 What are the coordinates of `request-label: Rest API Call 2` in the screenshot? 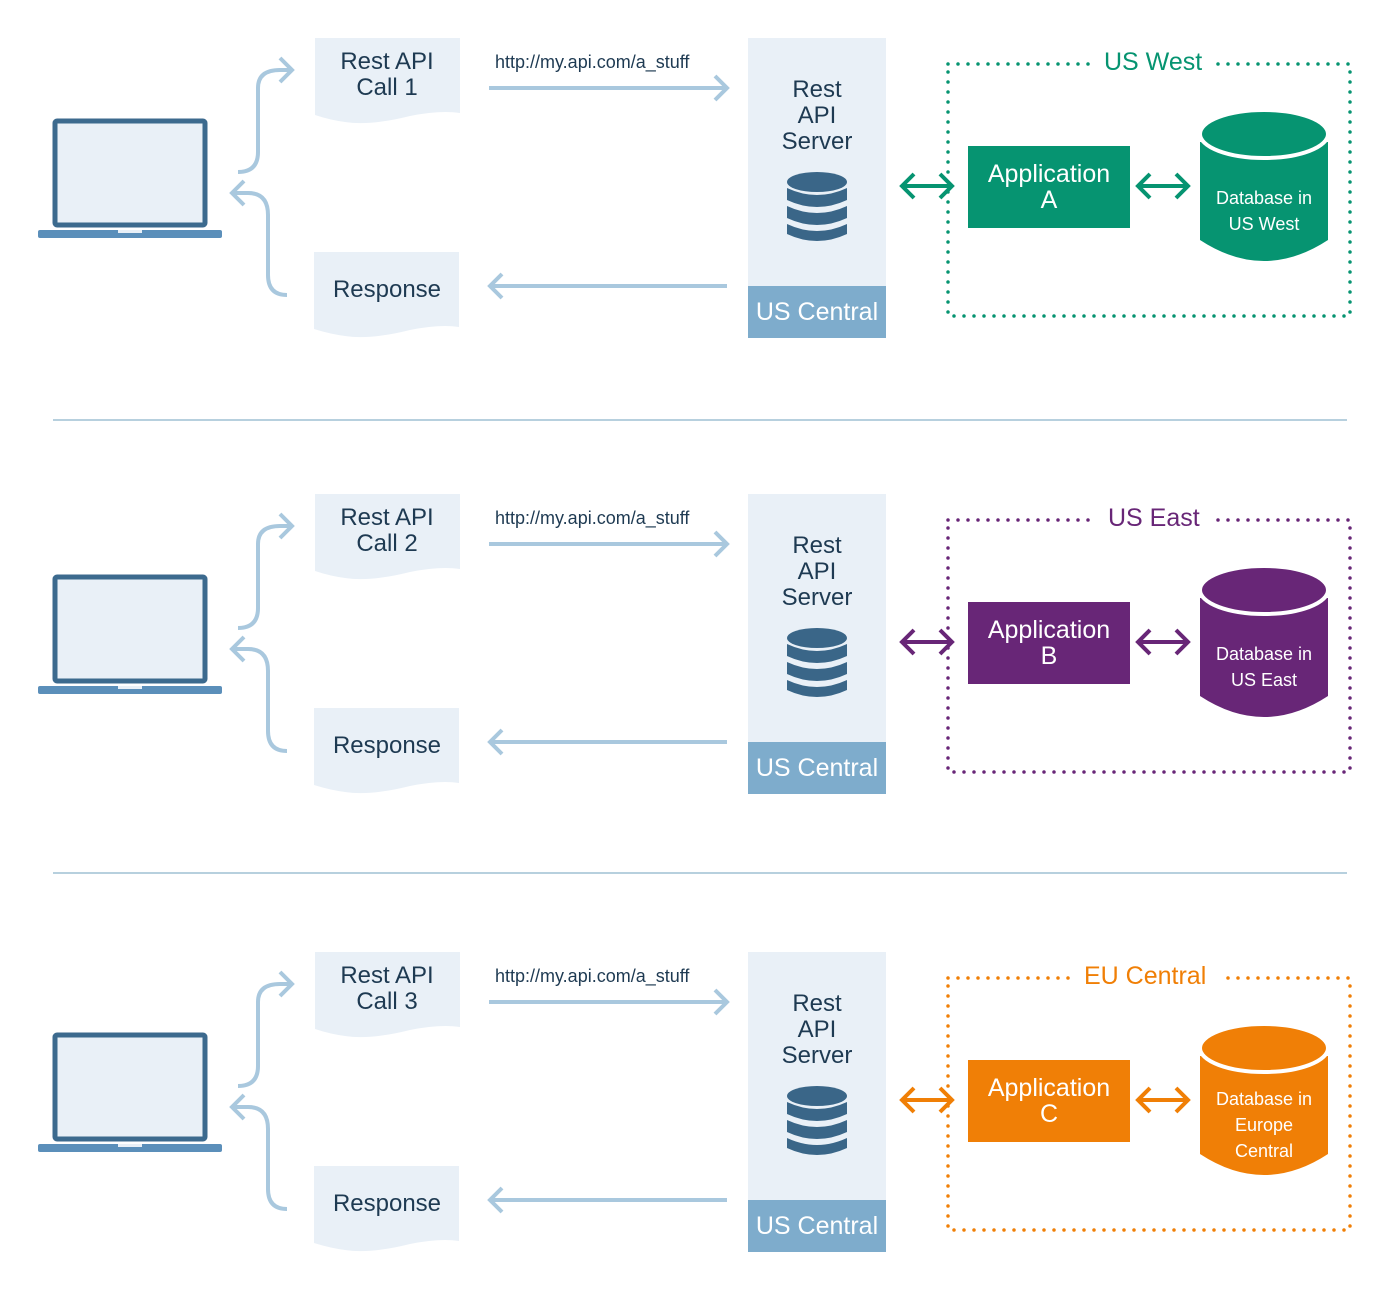 It's located at (387, 531).